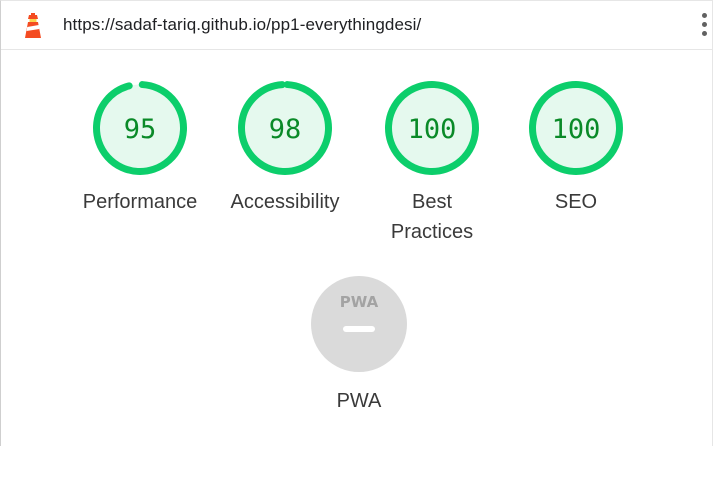 Image resolution: width=715 pixels, height=494 pixels. What do you see at coordinates (359, 302) in the screenshot?
I see `pwa-badge-text: PWA` at bounding box center [359, 302].